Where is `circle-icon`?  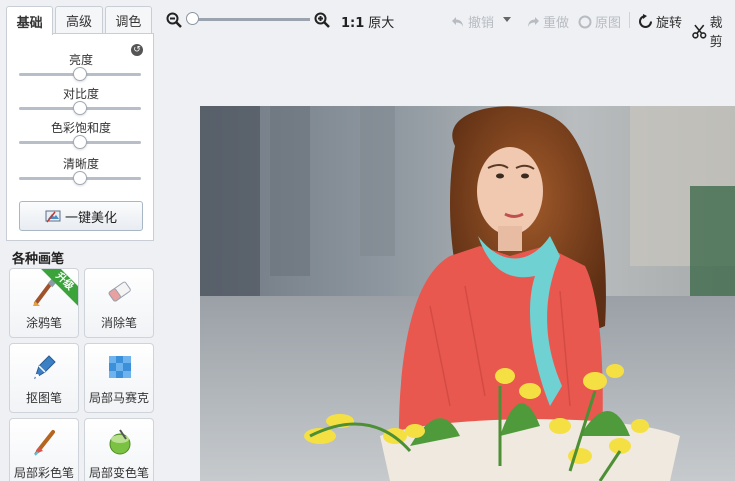 circle-icon is located at coordinates (585, 21).